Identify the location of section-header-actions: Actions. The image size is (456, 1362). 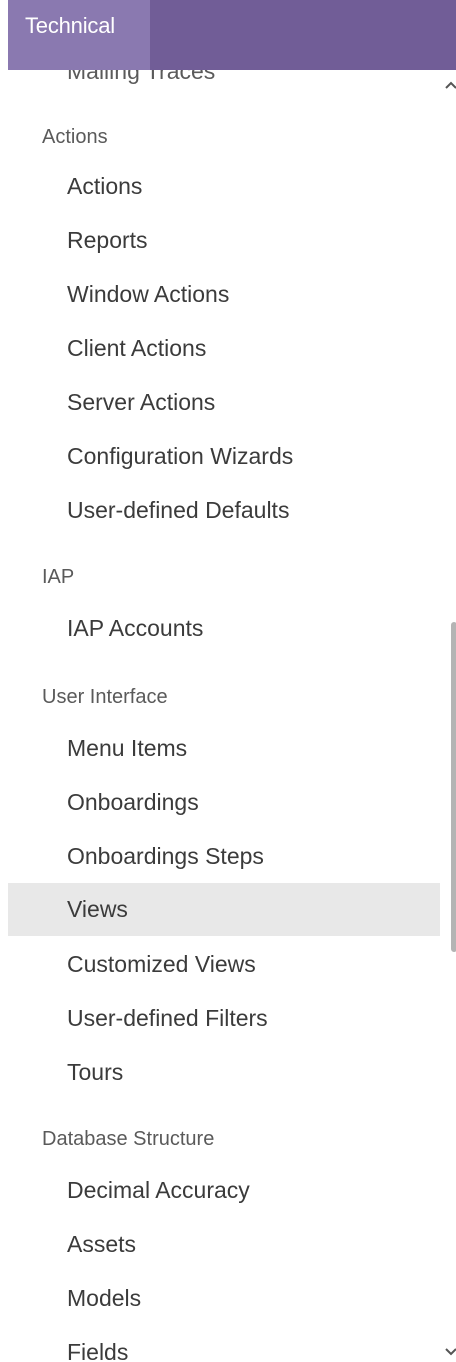
(75, 137).